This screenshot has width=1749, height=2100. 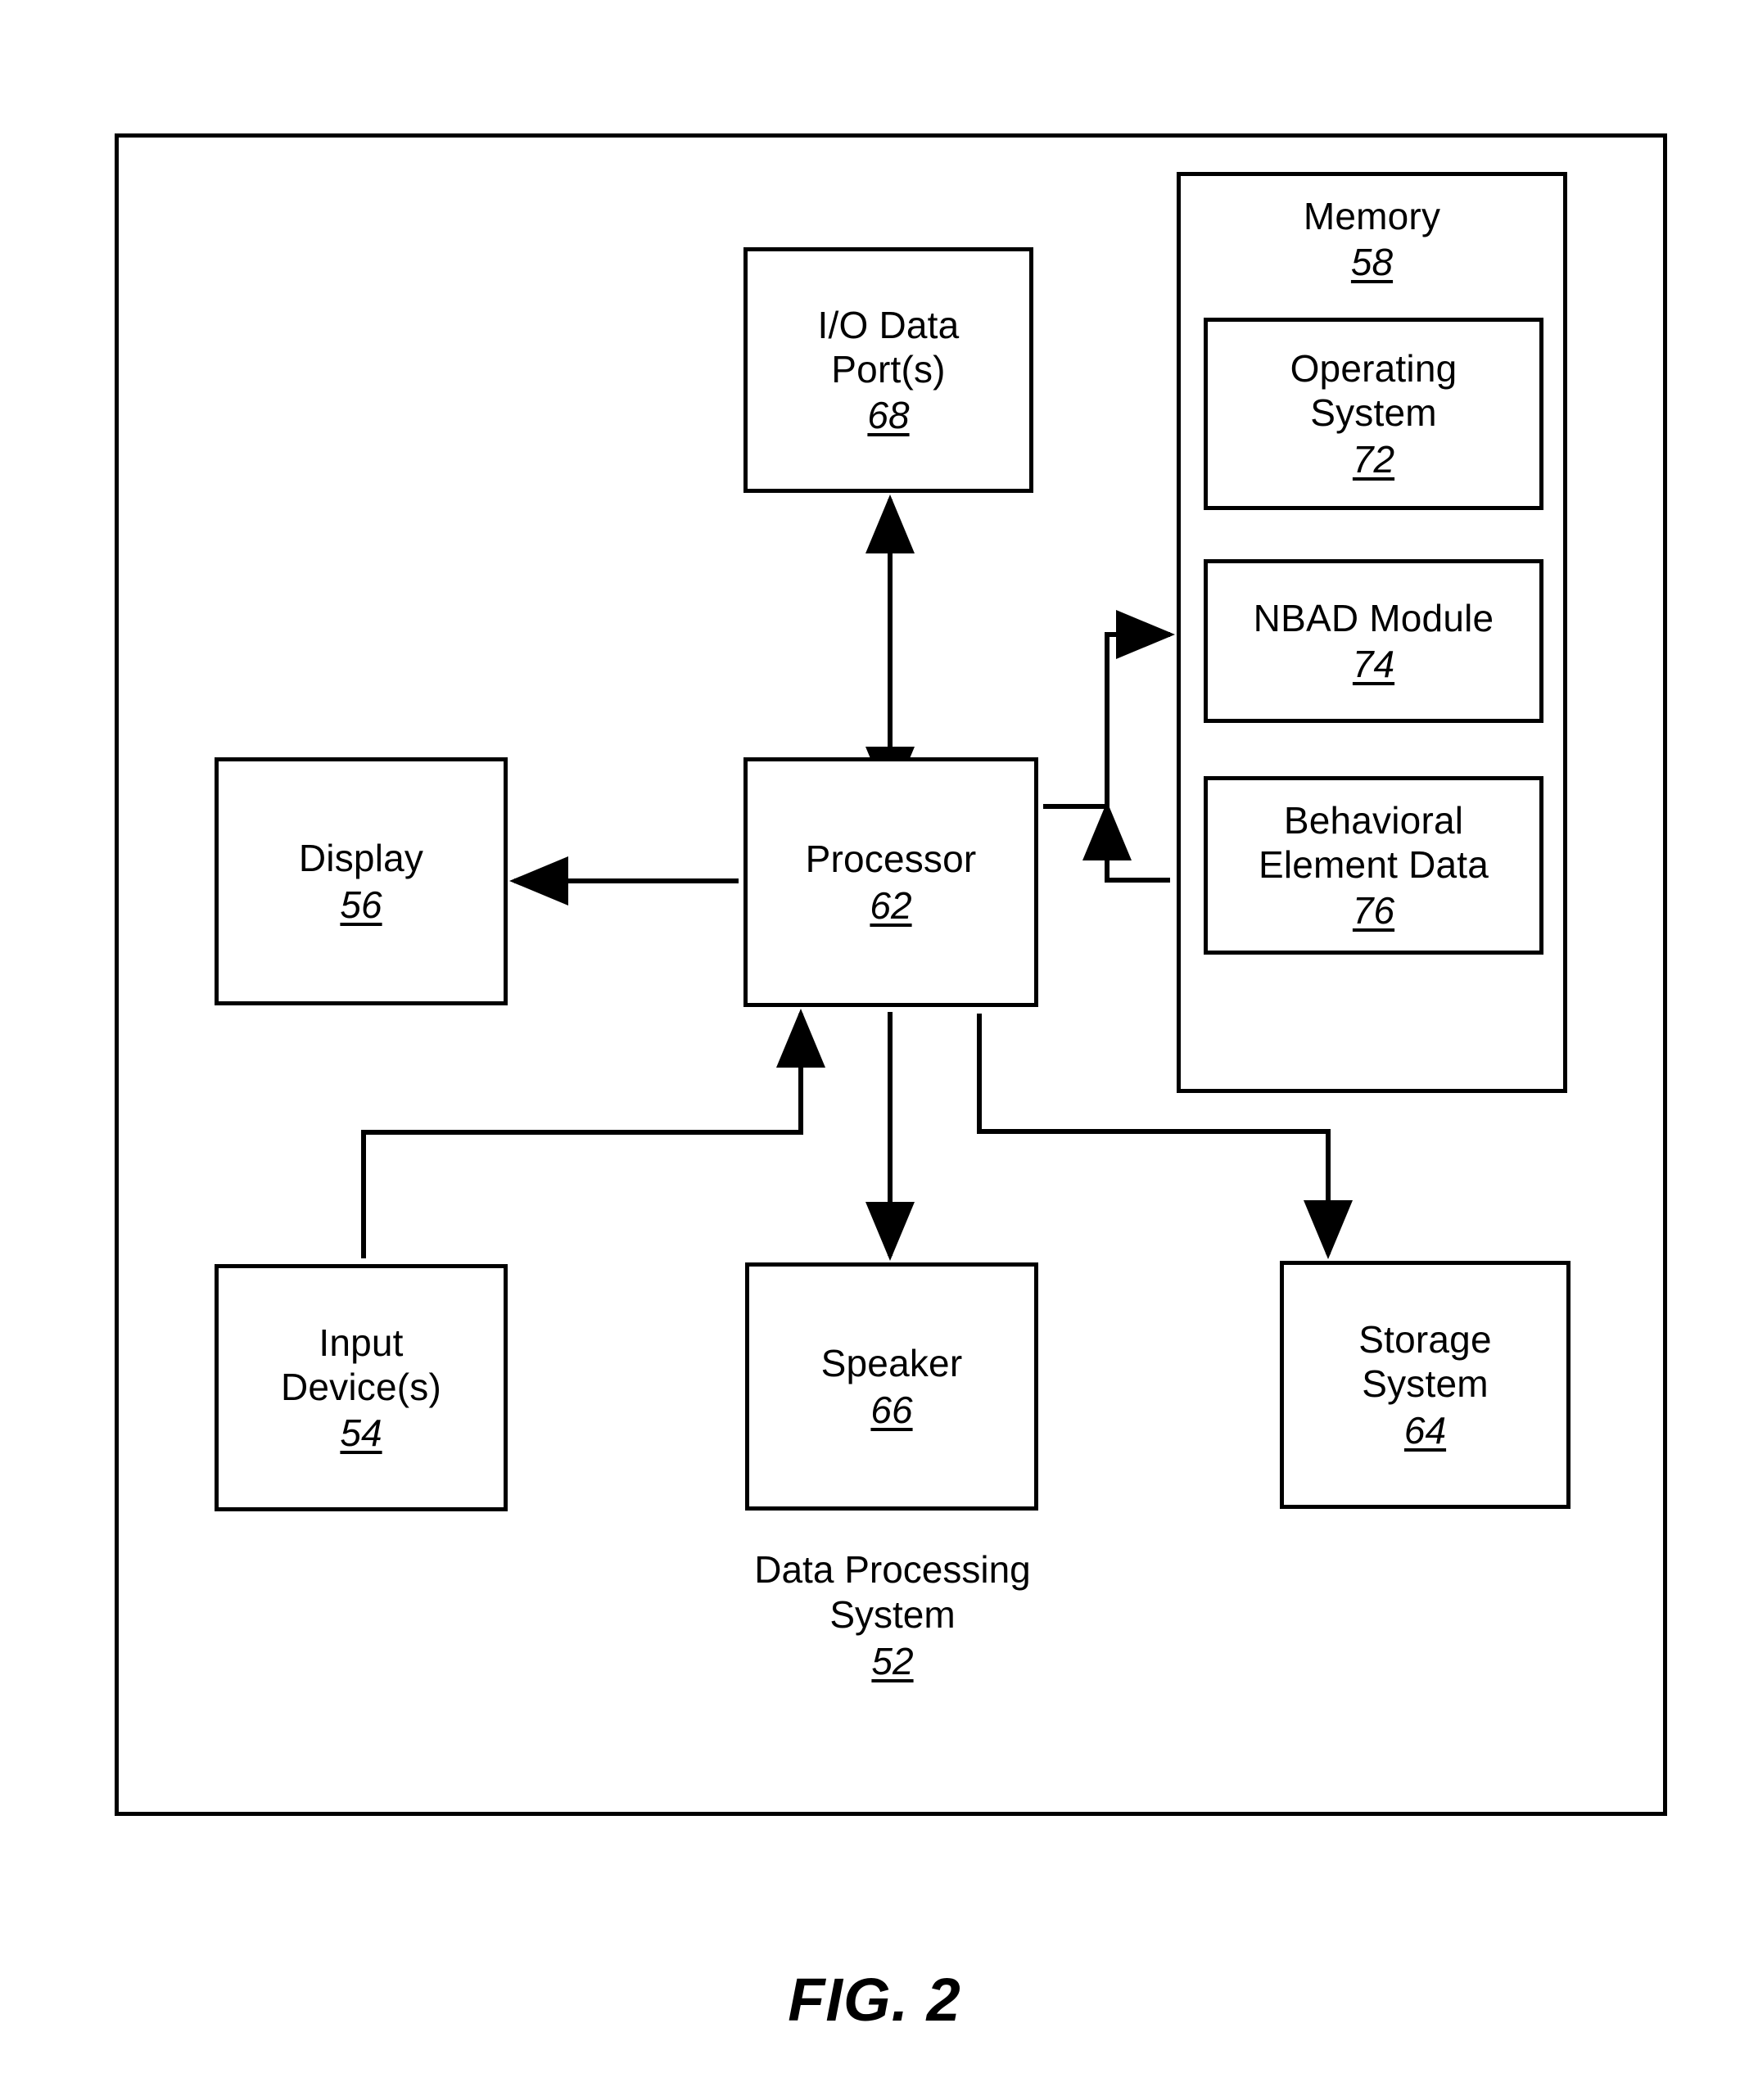 What do you see at coordinates (361, 859) in the screenshot?
I see `node-display-label: Display` at bounding box center [361, 859].